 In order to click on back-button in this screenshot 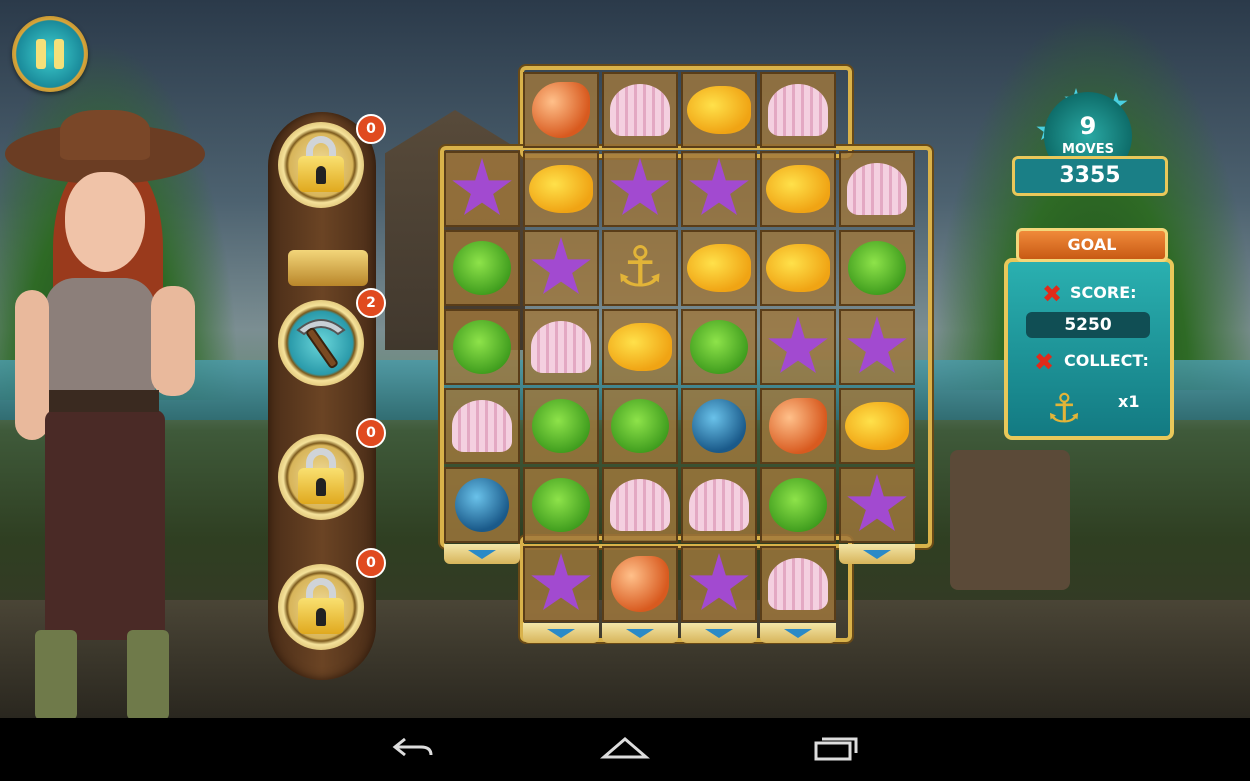, I will do `click(413, 748)`.